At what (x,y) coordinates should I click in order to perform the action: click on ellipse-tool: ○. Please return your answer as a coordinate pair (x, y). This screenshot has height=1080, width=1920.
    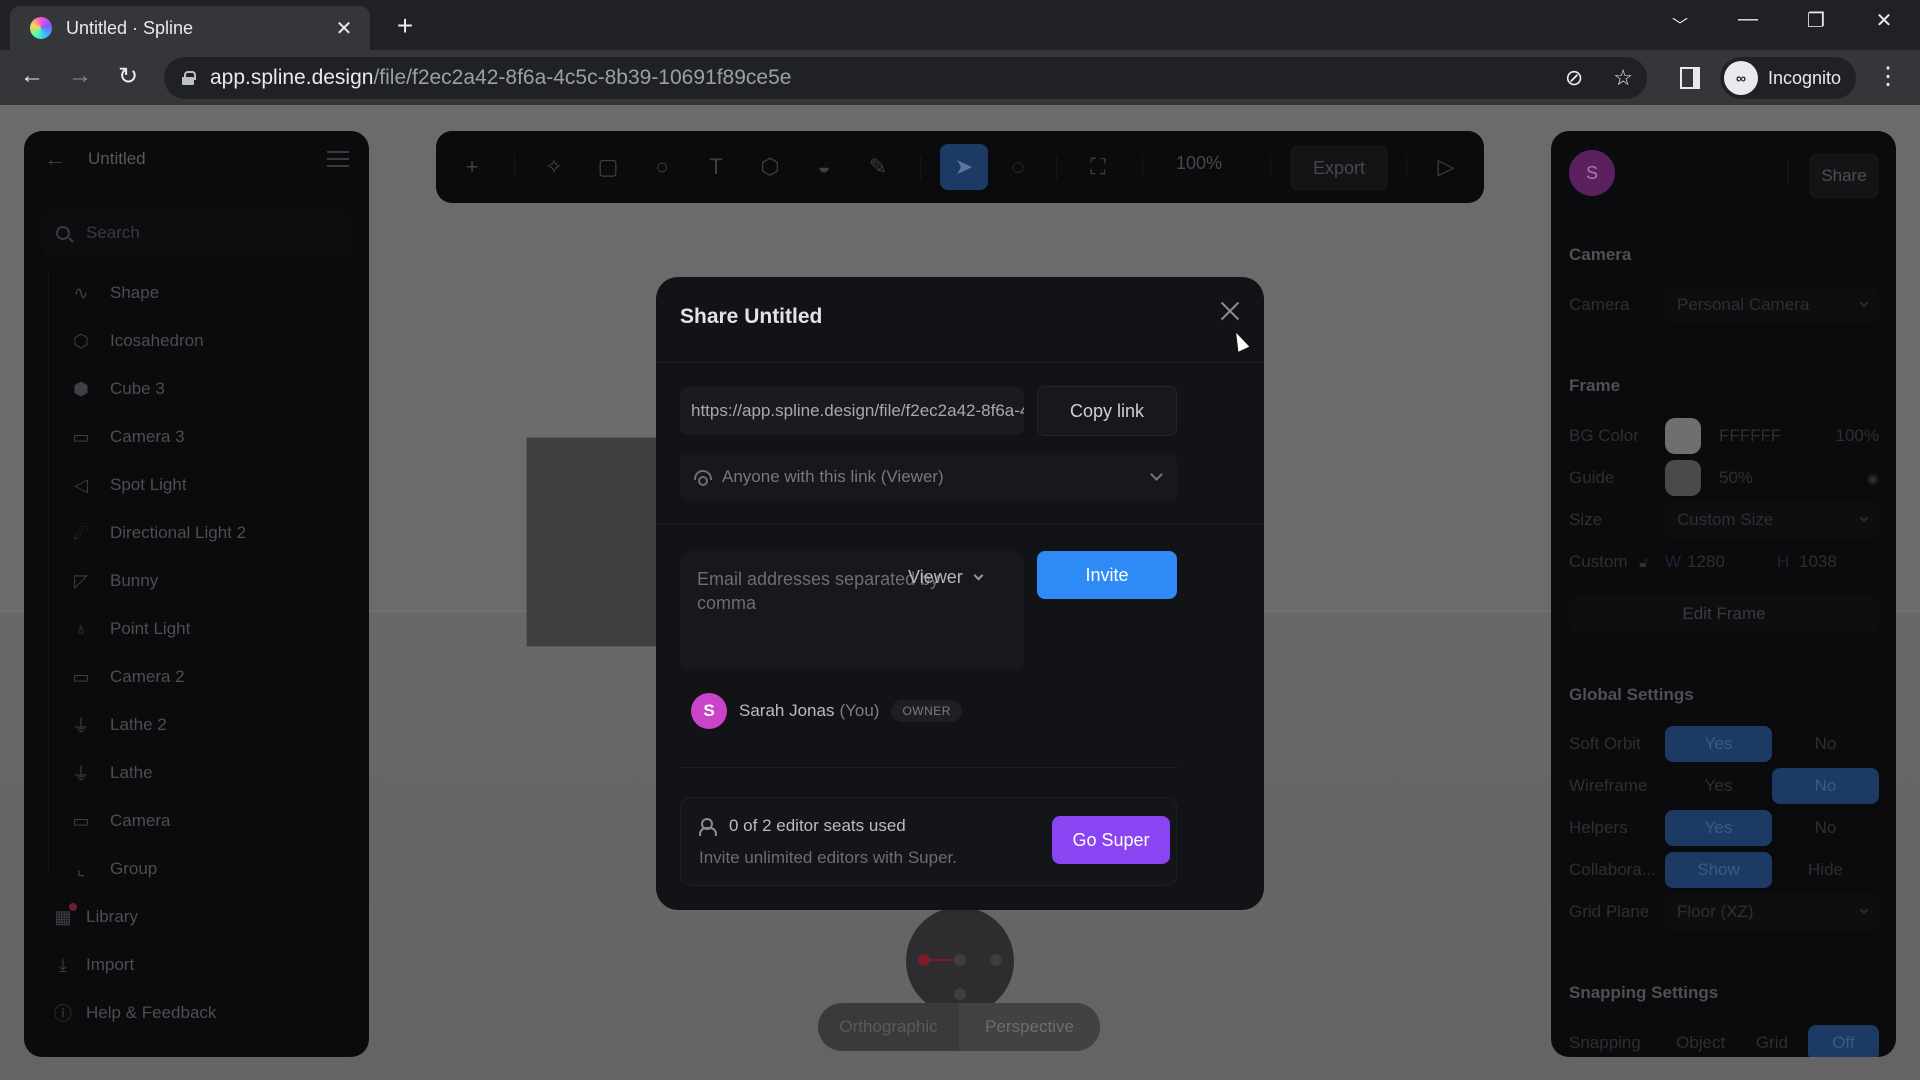
    Looking at the image, I should click on (662, 167).